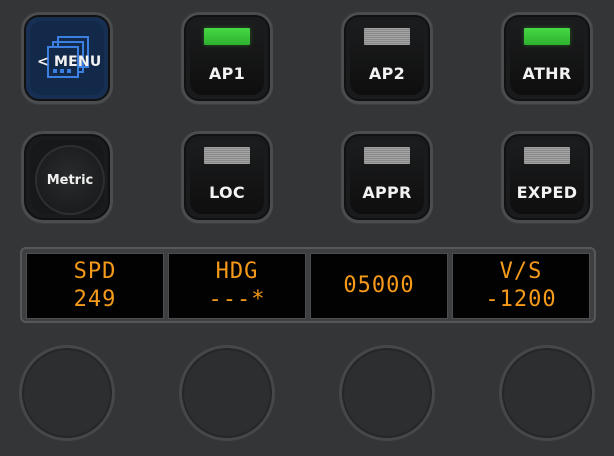 Image resolution: width=614 pixels, height=456 pixels. What do you see at coordinates (67, 393) in the screenshot?
I see `speed-dial` at bounding box center [67, 393].